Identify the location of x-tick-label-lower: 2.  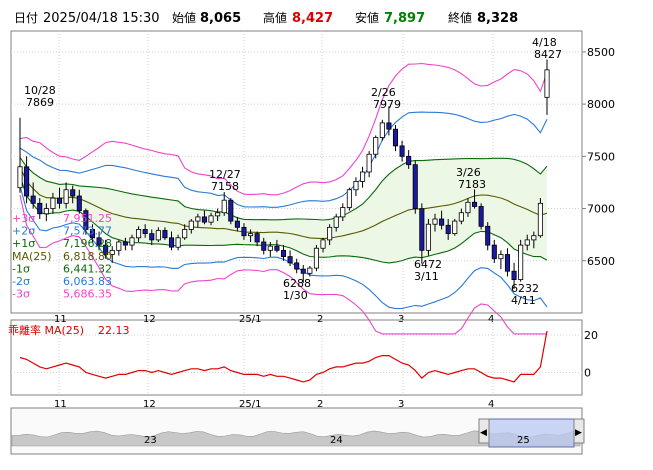
(320, 404).